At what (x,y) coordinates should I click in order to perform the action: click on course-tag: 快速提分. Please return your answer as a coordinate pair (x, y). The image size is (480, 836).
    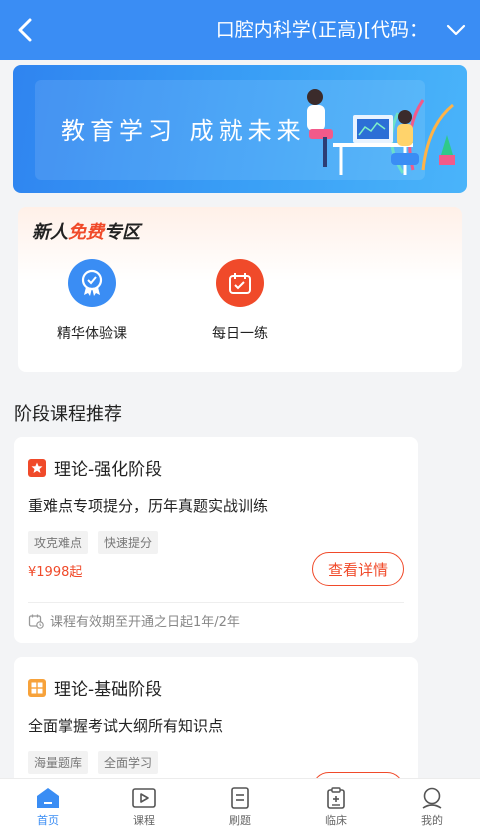
    Looking at the image, I should click on (128, 542).